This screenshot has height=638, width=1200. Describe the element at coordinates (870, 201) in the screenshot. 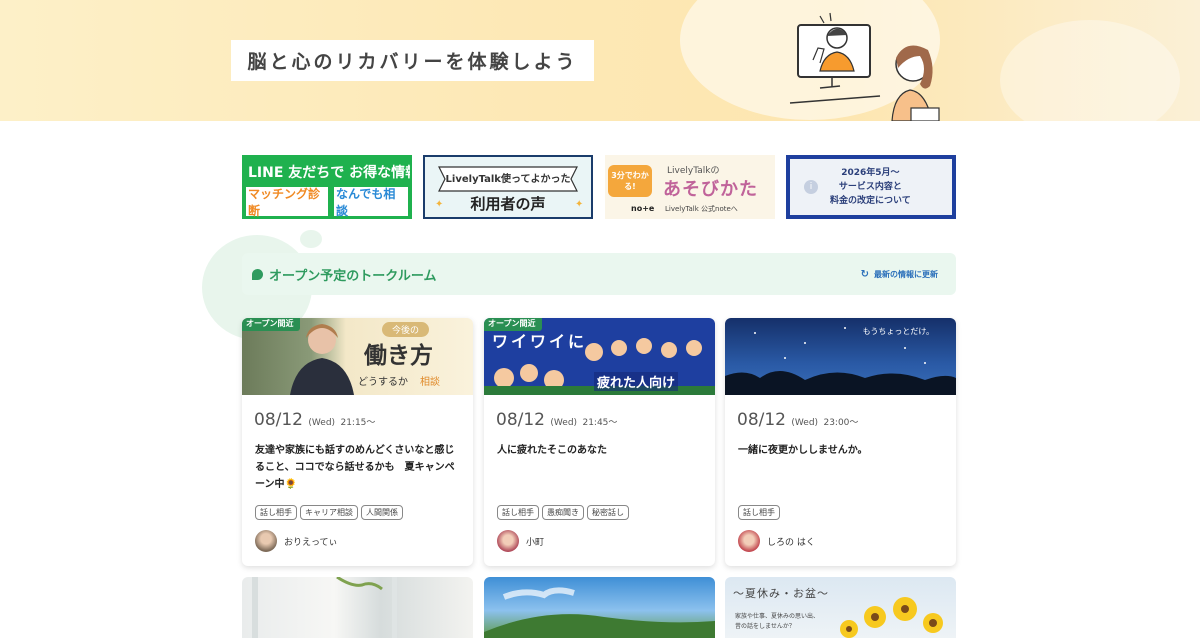

I see `notice-line2: 料金の改定について` at that location.